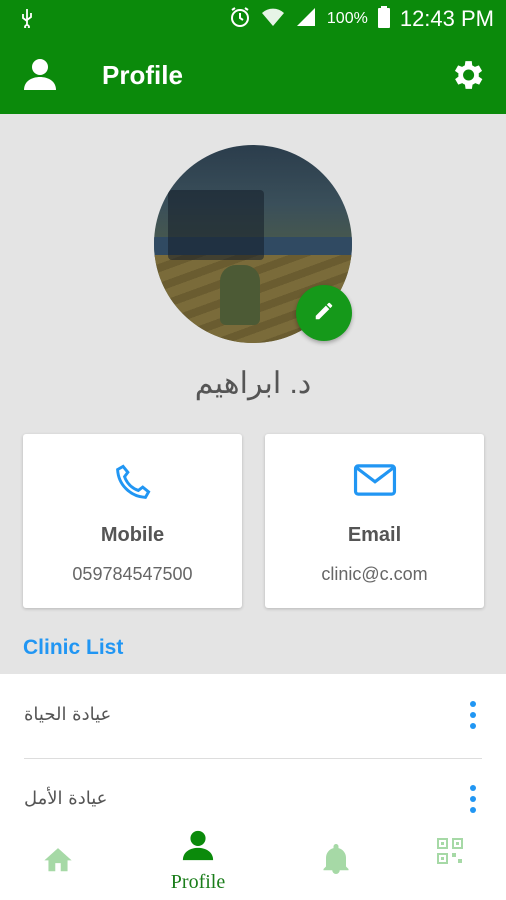 The width and height of the screenshot is (506, 900). Describe the element at coordinates (133, 484) in the screenshot. I see `phone-icon` at that location.